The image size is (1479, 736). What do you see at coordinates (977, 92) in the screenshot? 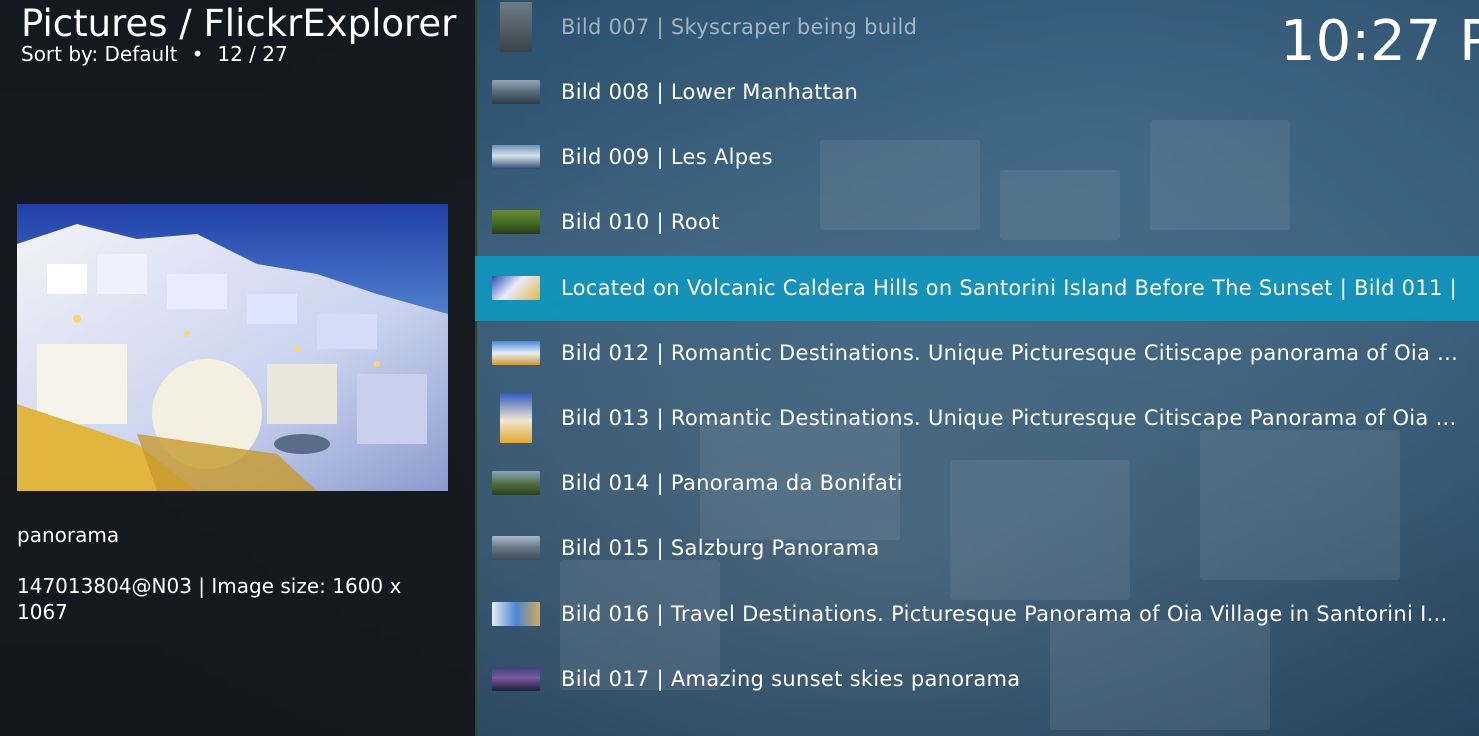
I see `list-item: Bild 008 | Lower Manhattan` at bounding box center [977, 92].